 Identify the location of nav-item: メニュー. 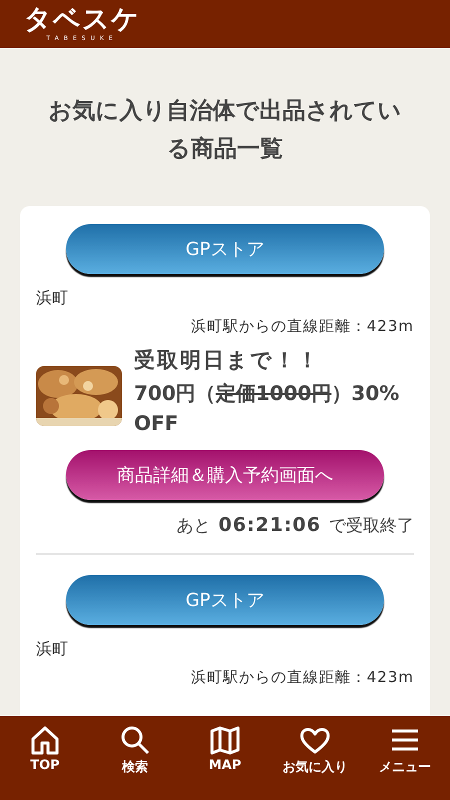
(405, 753).